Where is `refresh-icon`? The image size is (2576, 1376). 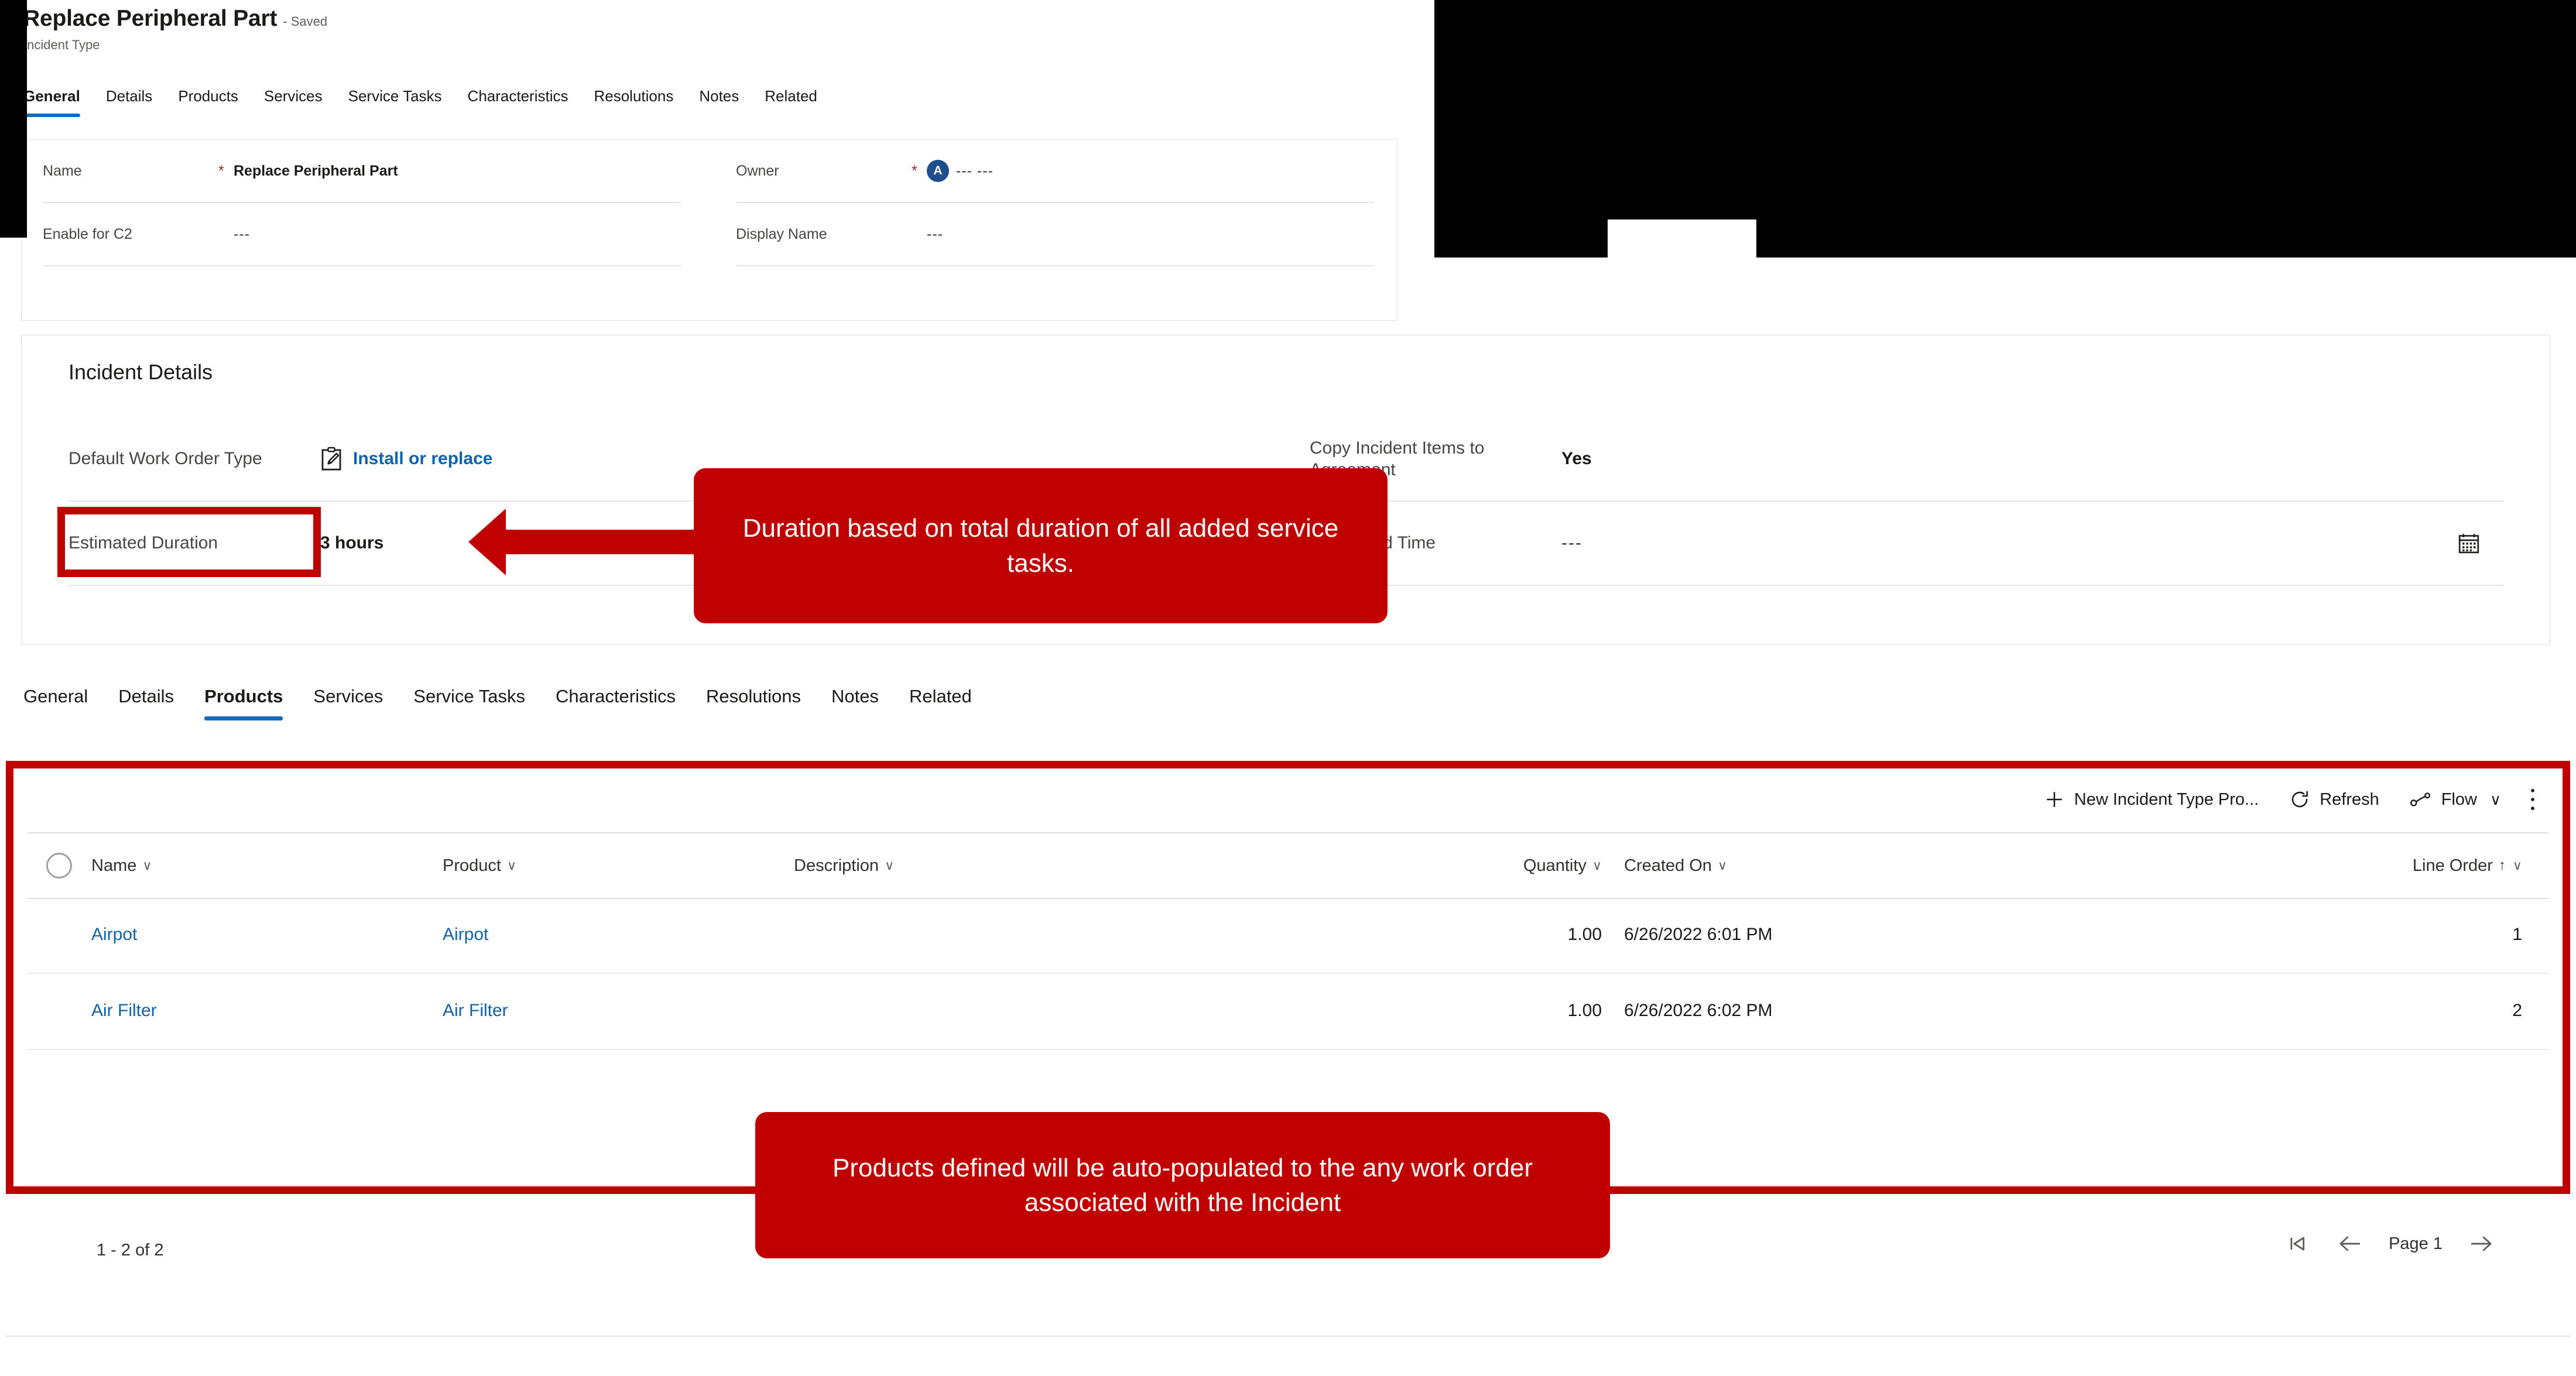
refresh-icon is located at coordinates (2299, 799).